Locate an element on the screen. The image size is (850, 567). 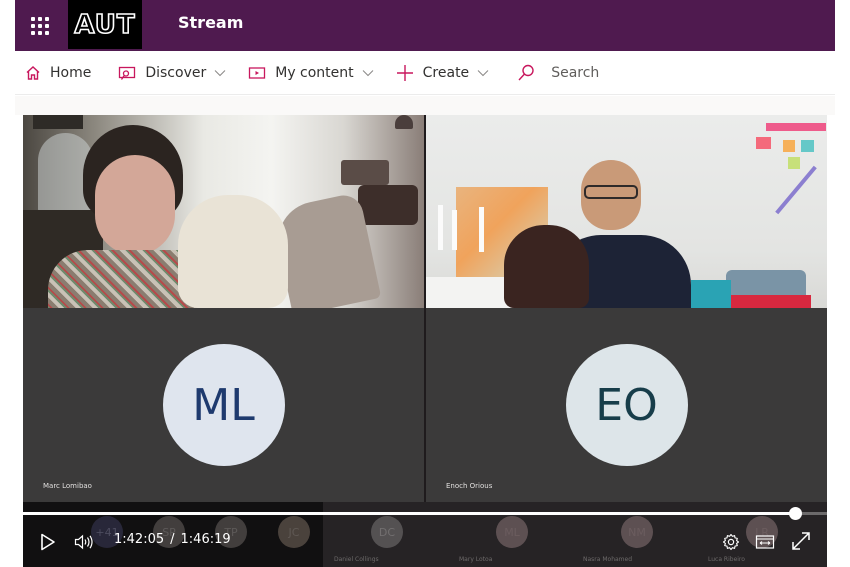
brand-logo-text: AUT is located at coordinates (105, 25).